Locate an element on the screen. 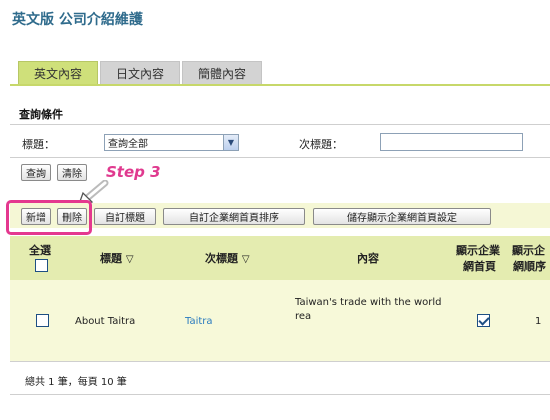 The image size is (550, 420). column-header-subtitle: 次標題 ▽ is located at coordinates (227, 258).